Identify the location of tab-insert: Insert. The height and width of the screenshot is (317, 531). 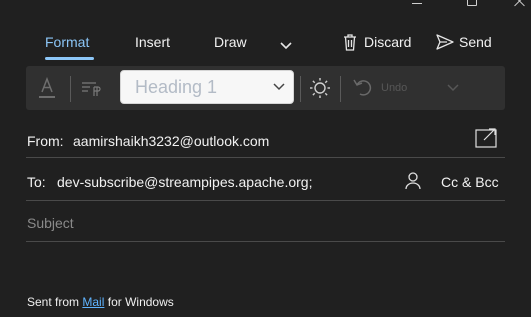
(152, 42).